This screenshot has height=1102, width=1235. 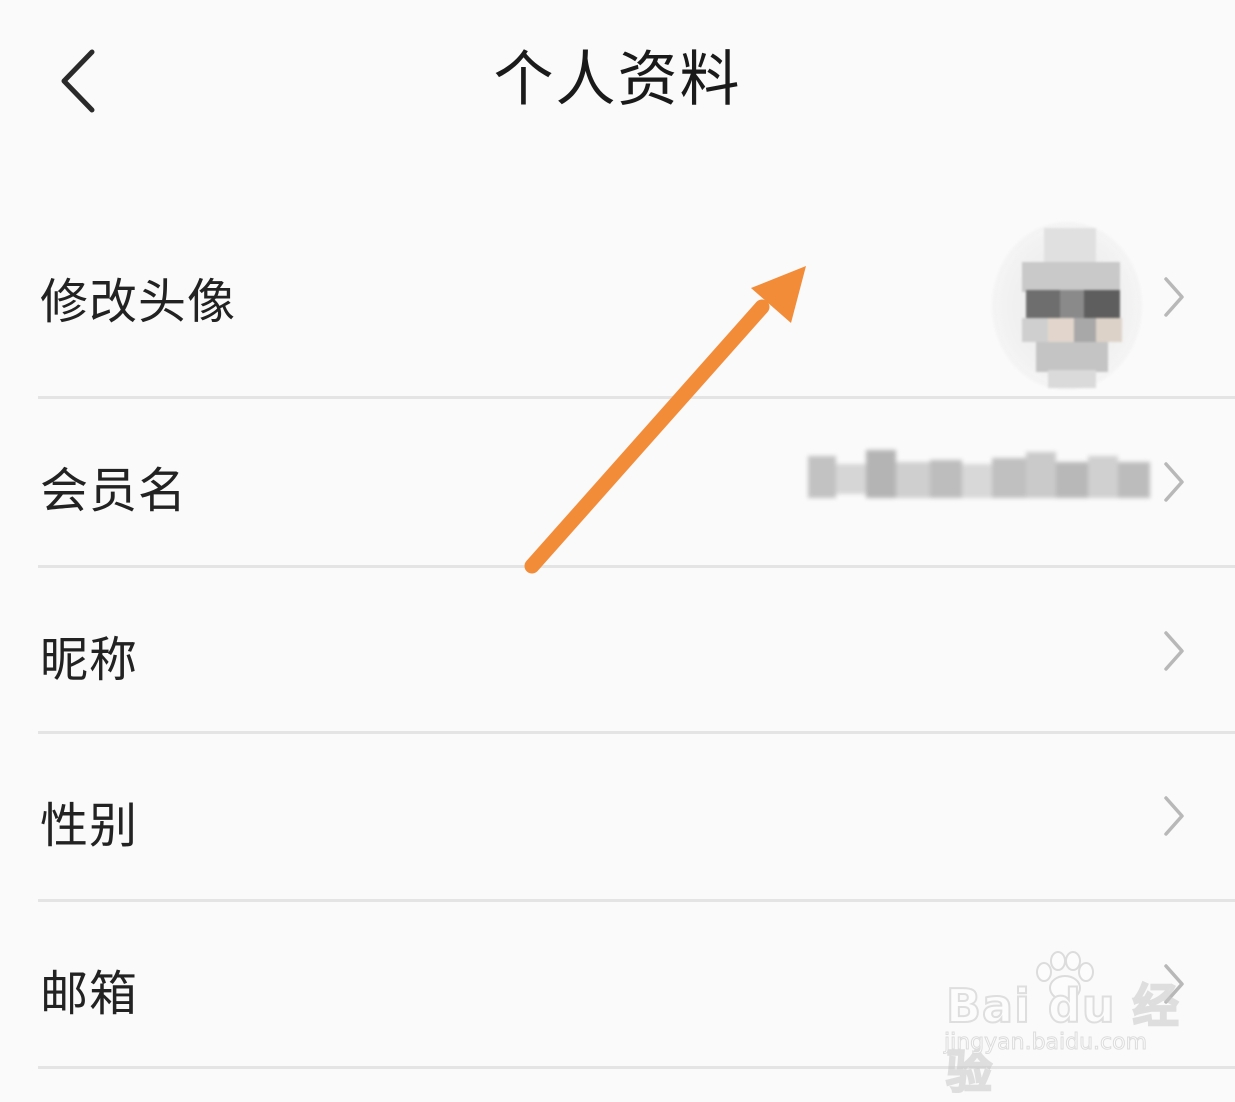 What do you see at coordinates (1070, 305) in the screenshot?
I see `avatar` at bounding box center [1070, 305].